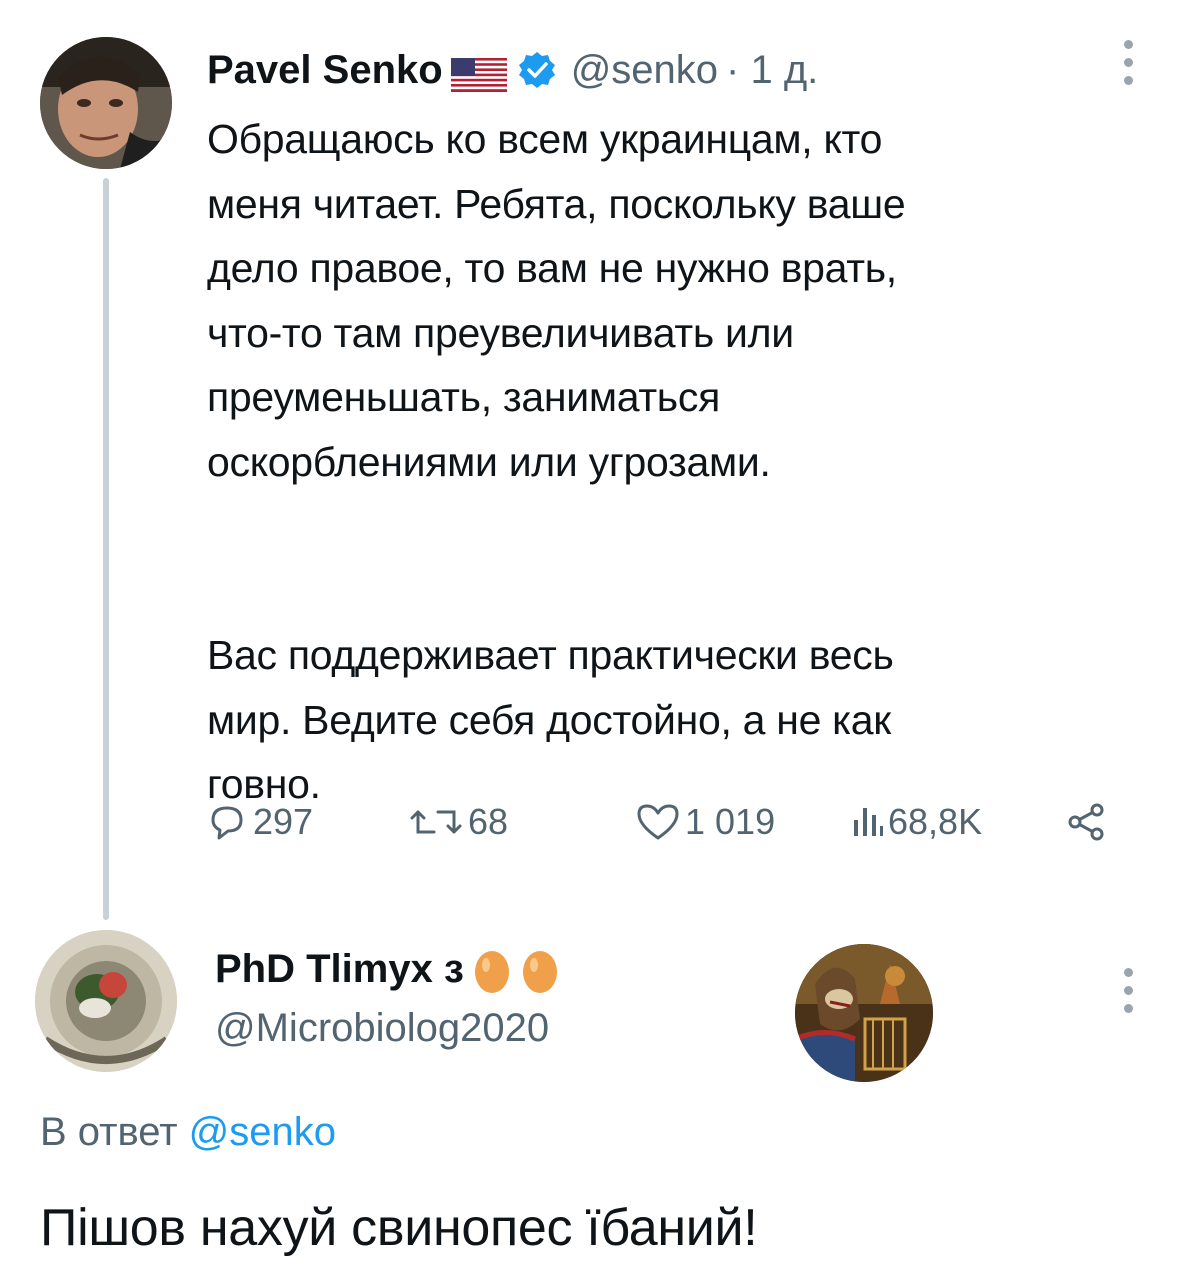 This screenshot has width=1195, height=1280. What do you see at coordinates (262, 1132) in the screenshot?
I see `replying-to-mention: @senko` at bounding box center [262, 1132].